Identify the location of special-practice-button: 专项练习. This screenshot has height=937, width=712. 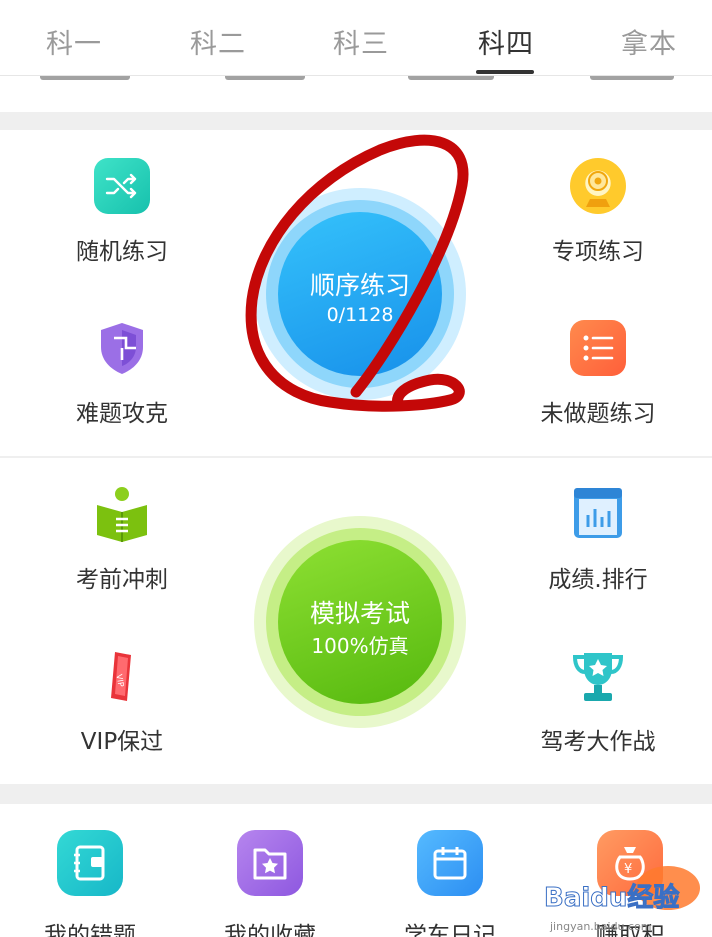
(598, 212).